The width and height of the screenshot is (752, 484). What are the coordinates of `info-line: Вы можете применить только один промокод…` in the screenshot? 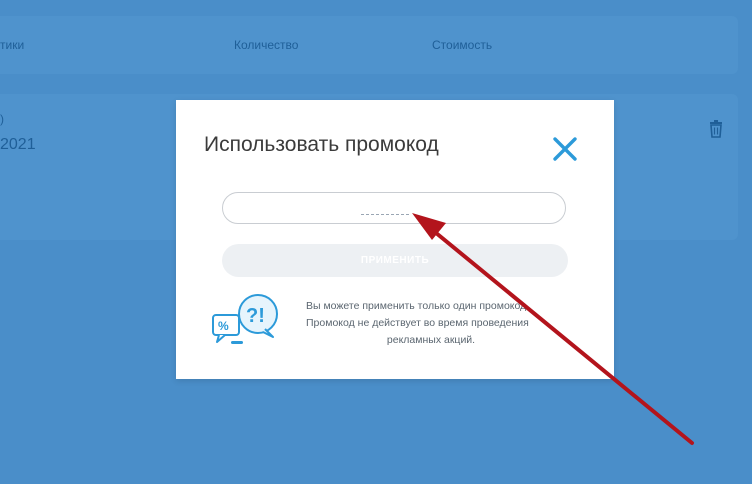 It's located at (418, 306).